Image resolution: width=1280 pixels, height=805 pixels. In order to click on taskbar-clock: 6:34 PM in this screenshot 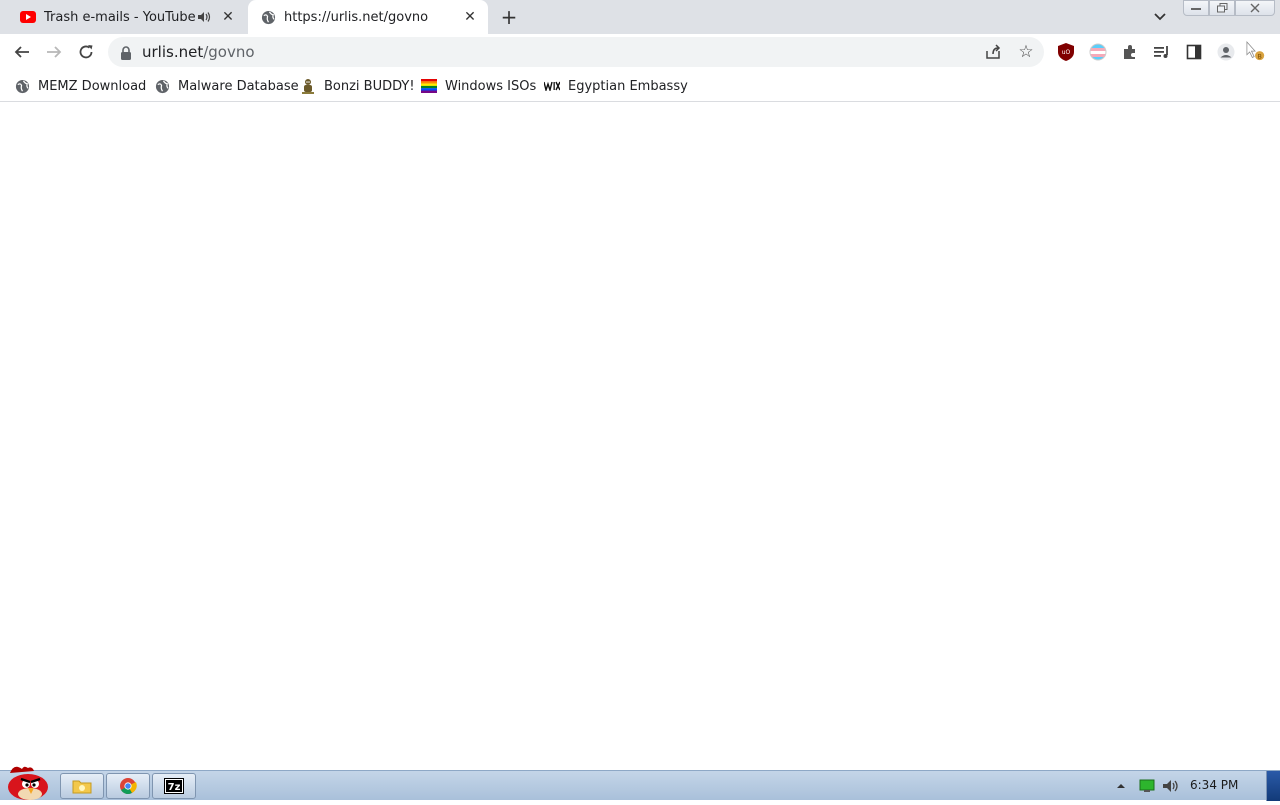, I will do `click(1214, 785)`.